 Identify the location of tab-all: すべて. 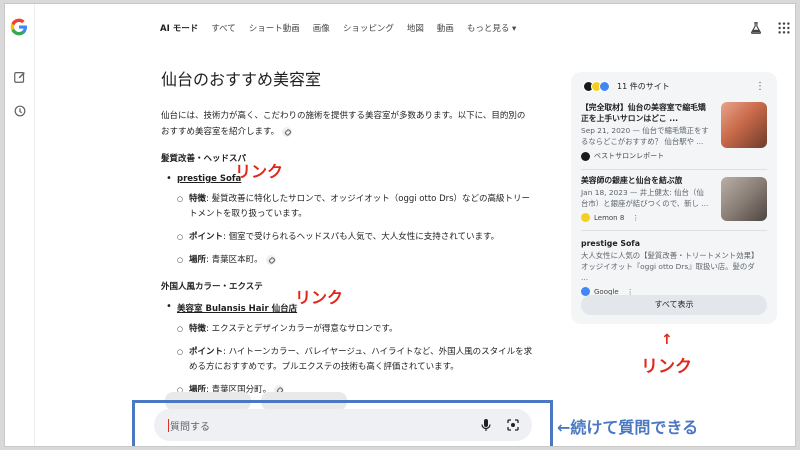
(223, 28).